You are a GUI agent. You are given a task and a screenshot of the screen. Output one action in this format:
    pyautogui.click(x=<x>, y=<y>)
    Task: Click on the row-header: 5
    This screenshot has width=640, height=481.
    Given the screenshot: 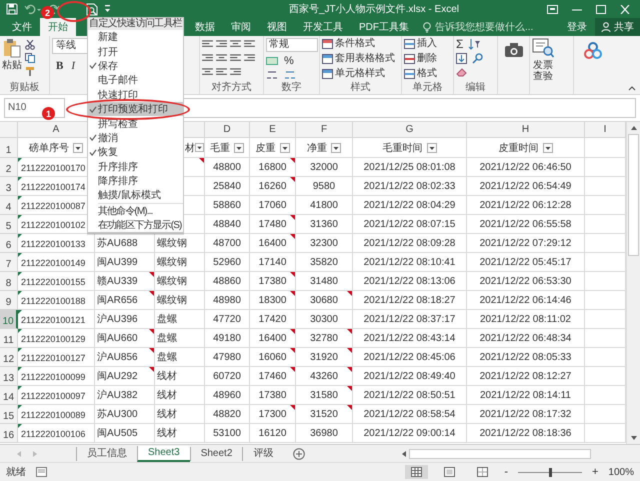 What is the action you would take?
    pyautogui.click(x=9, y=224)
    